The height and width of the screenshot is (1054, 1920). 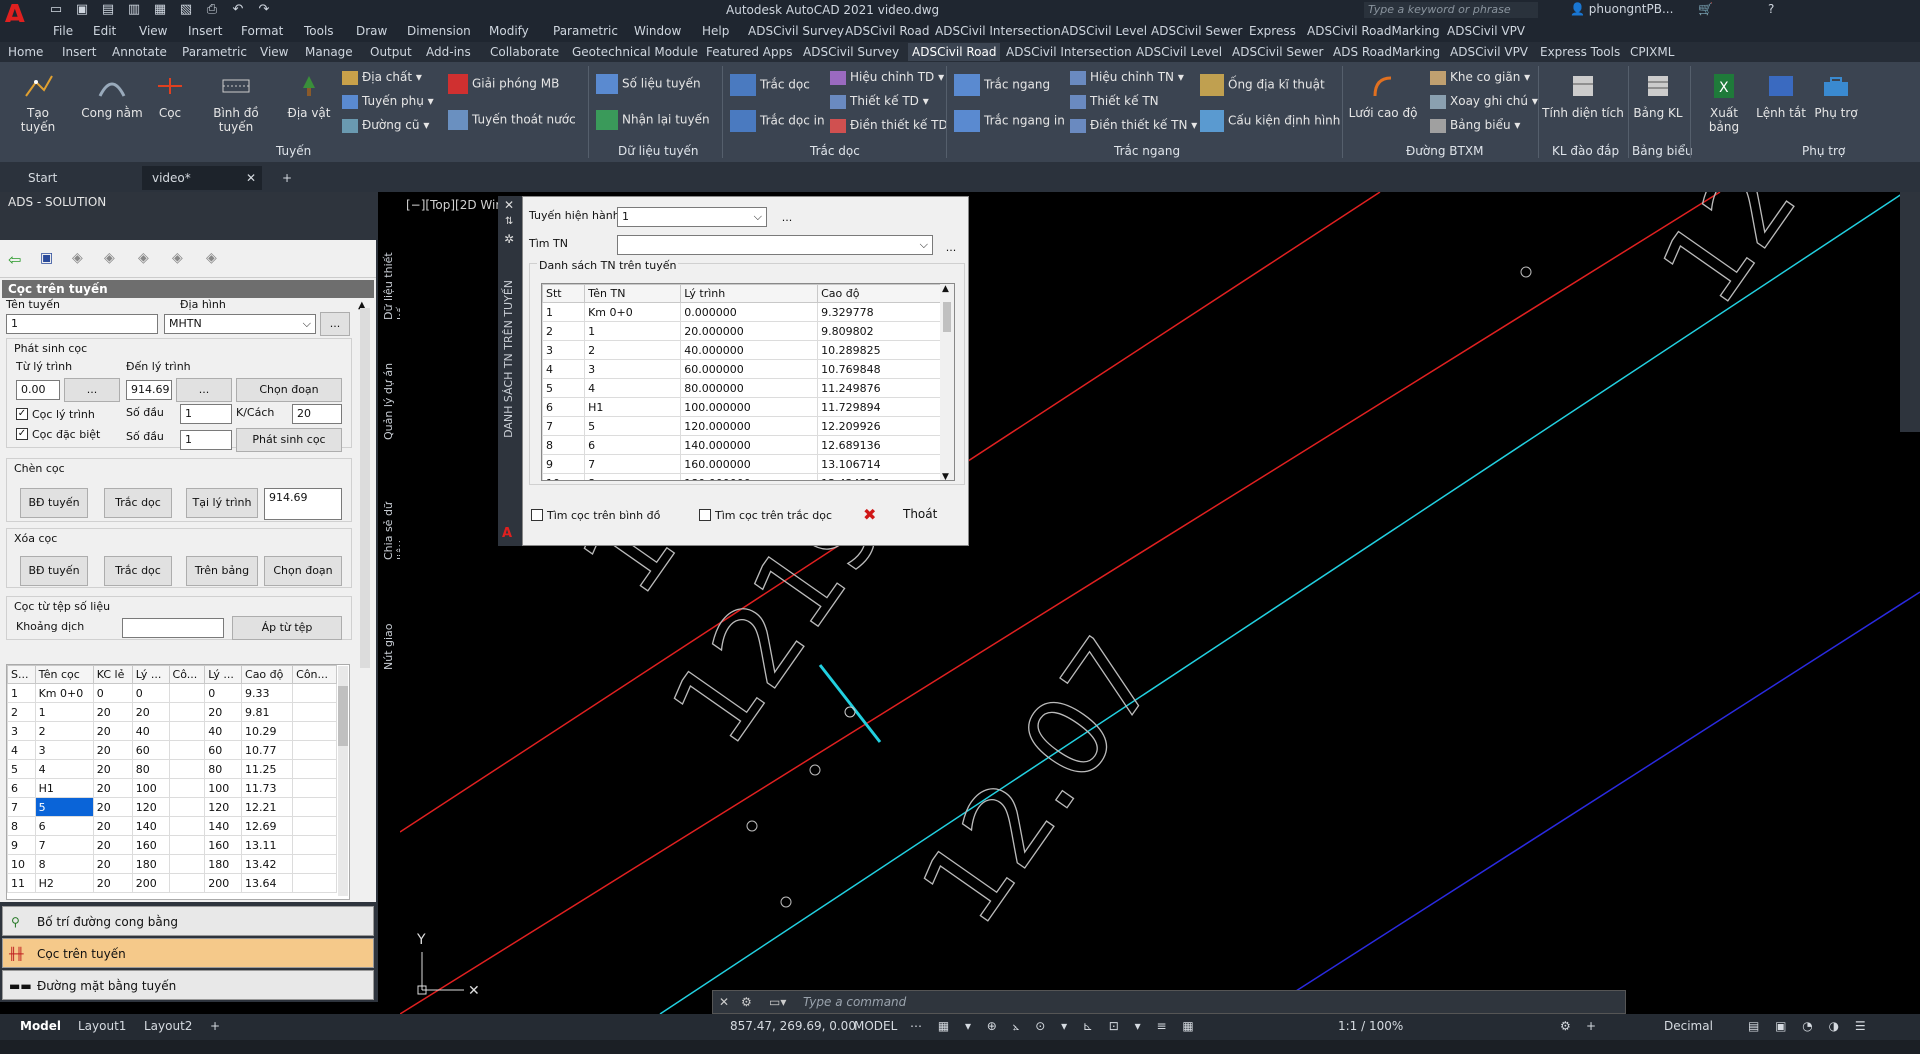 I want to click on table-cell: 11.729894, so click(x=879, y=407).